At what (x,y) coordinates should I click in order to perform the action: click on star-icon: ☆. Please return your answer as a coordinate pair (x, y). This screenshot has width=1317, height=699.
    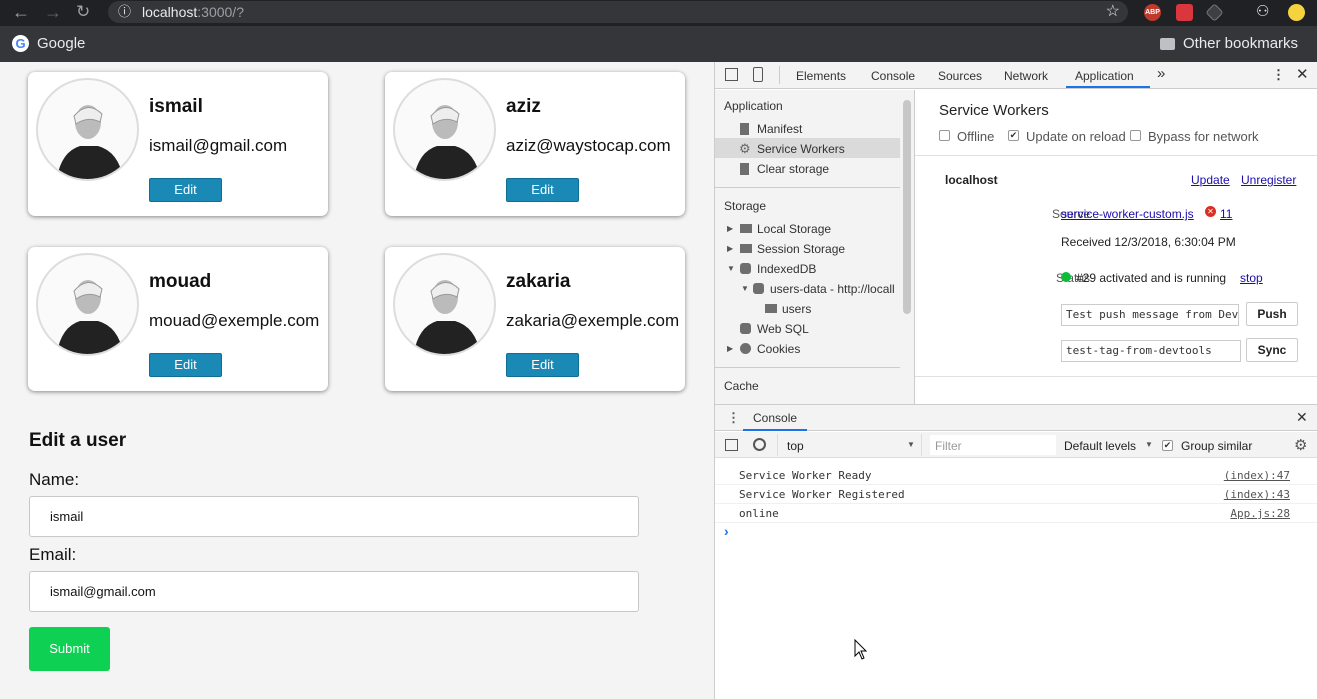
    Looking at the image, I should click on (1113, 12).